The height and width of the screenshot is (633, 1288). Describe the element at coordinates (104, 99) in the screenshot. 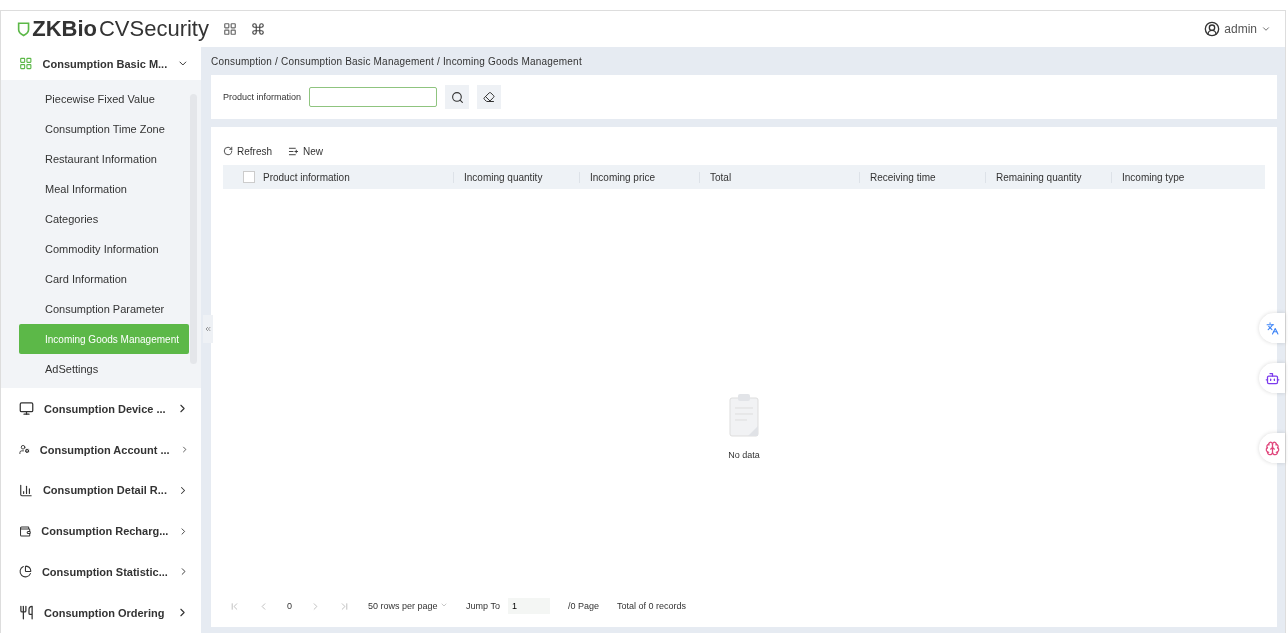

I see `sidebar-item: Piecewise Fixed Value` at that location.